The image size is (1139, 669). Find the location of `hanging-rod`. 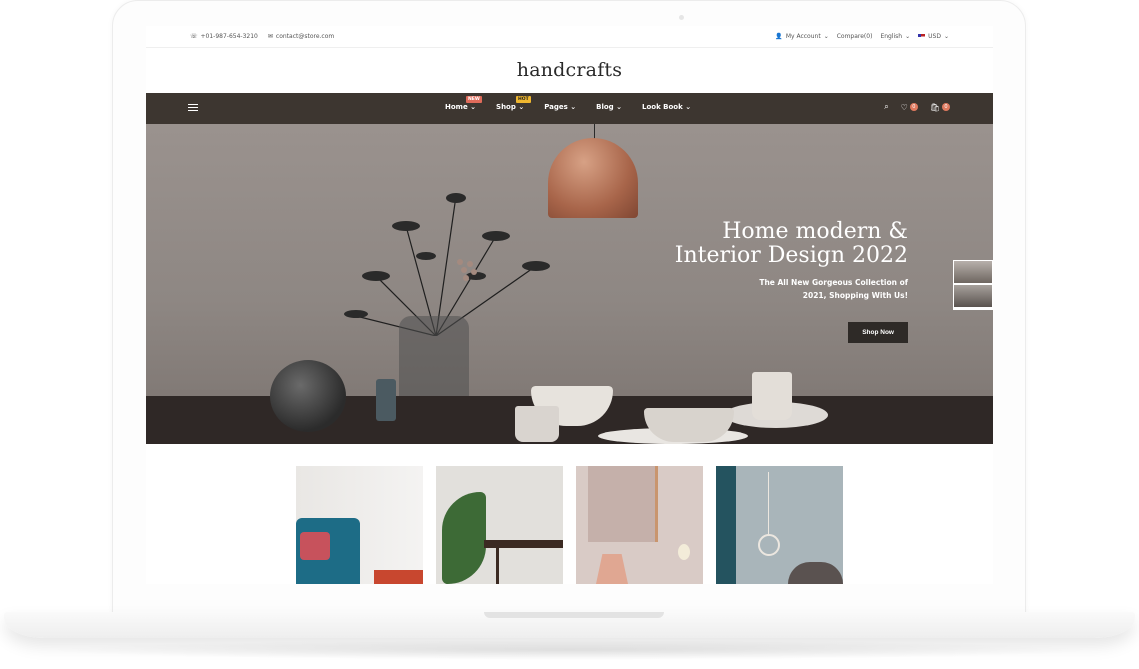

hanging-rod is located at coordinates (768, 503).